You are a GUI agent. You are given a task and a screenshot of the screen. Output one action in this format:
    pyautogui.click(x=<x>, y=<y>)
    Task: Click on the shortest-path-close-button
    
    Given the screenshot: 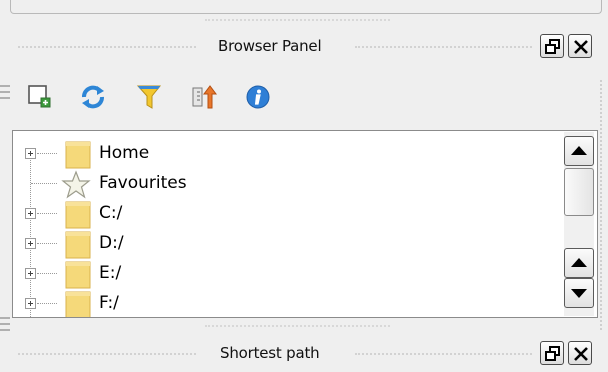 What is the action you would take?
    pyautogui.click(x=580, y=353)
    